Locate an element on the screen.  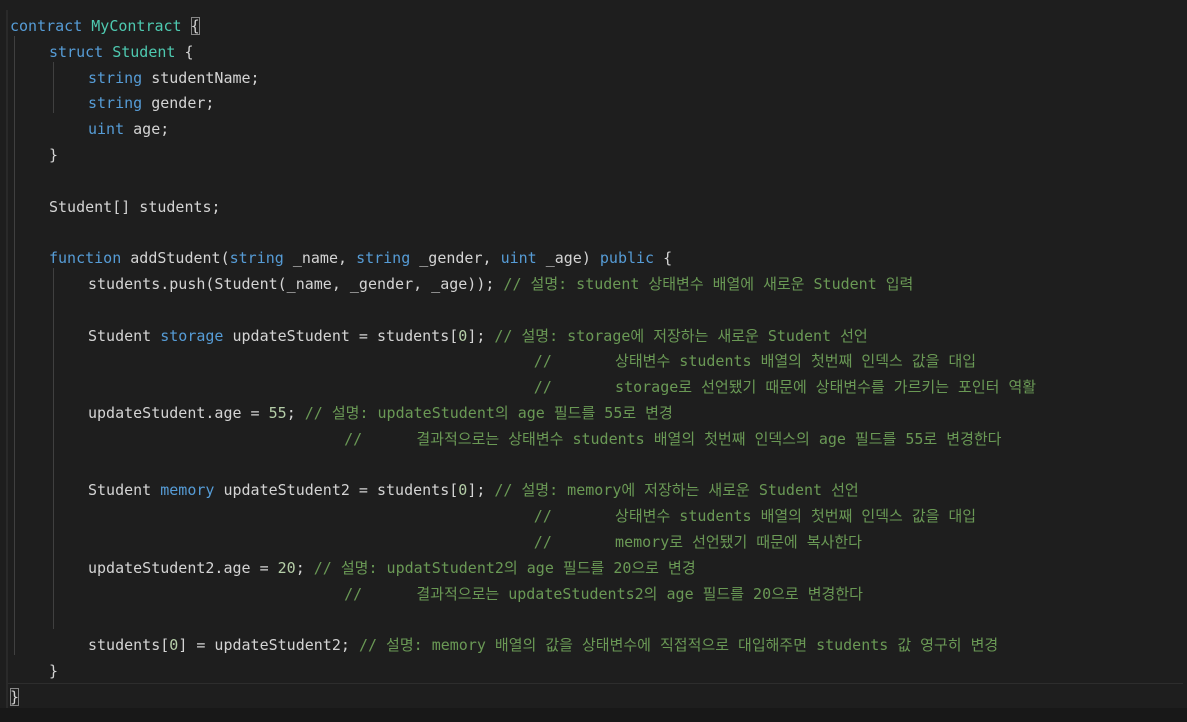
code-line: updateStudent.age = 55; // 설명 is located at coordinates (380, 413).